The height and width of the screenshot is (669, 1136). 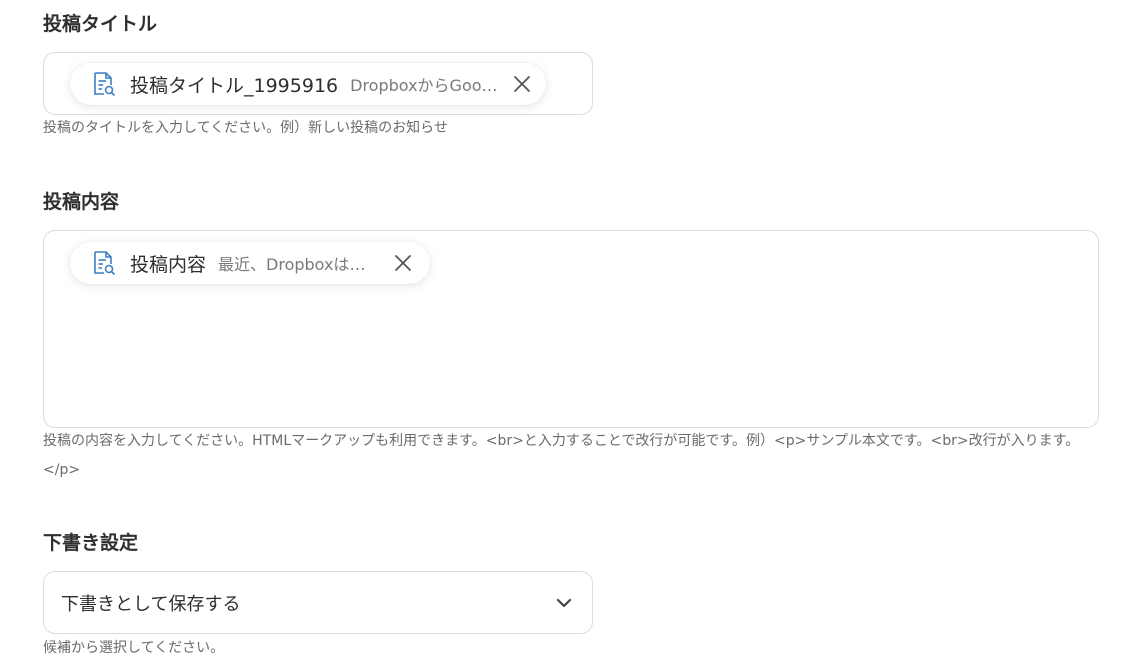 I want to click on content-chip-name: 投稿内容, so click(x=168, y=264).